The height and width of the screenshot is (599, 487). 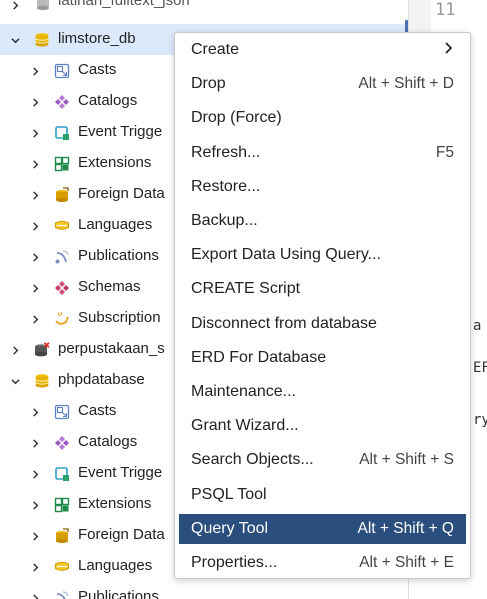 What do you see at coordinates (406, 528) in the screenshot?
I see `menu-item-shortcut: Alt + Shift + Q` at bounding box center [406, 528].